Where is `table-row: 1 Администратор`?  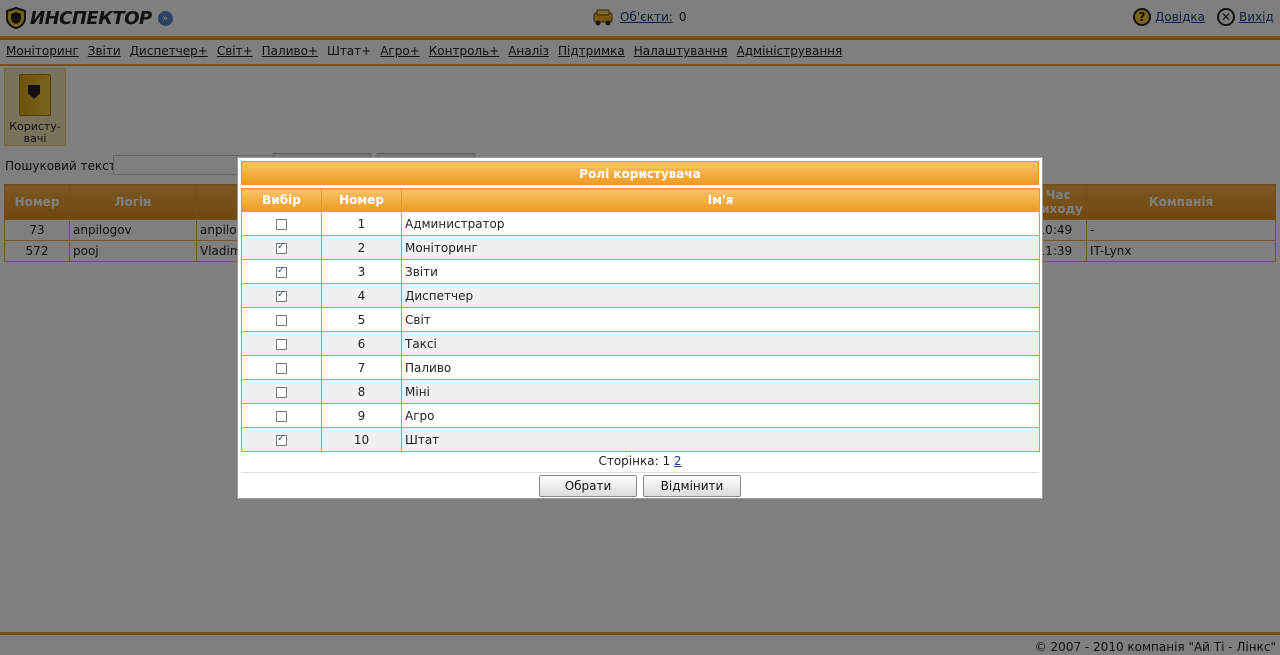
table-row: 1 Администратор is located at coordinates (640, 223).